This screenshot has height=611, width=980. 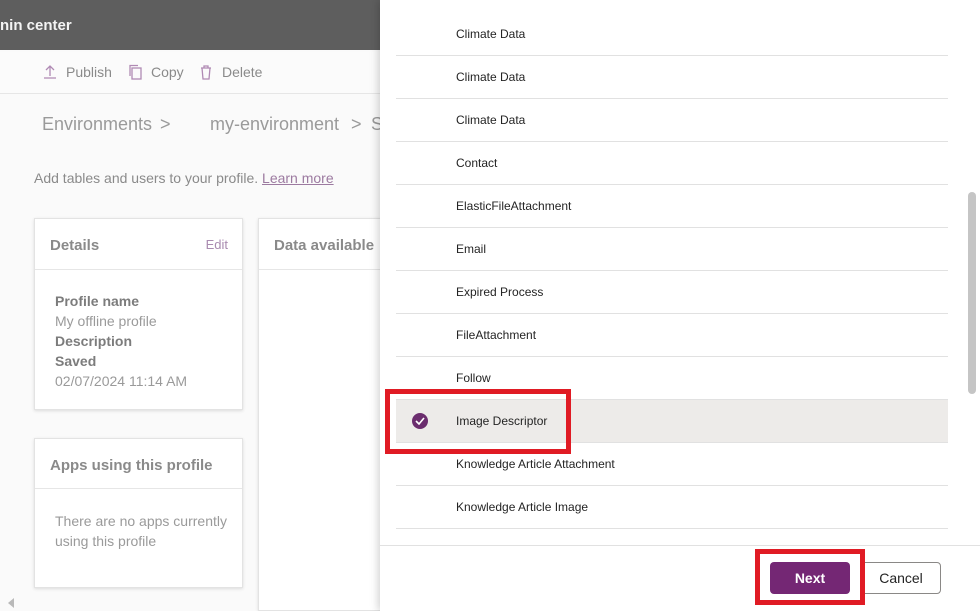 I want to click on saved-label: Saved, so click(x=76, y=361).